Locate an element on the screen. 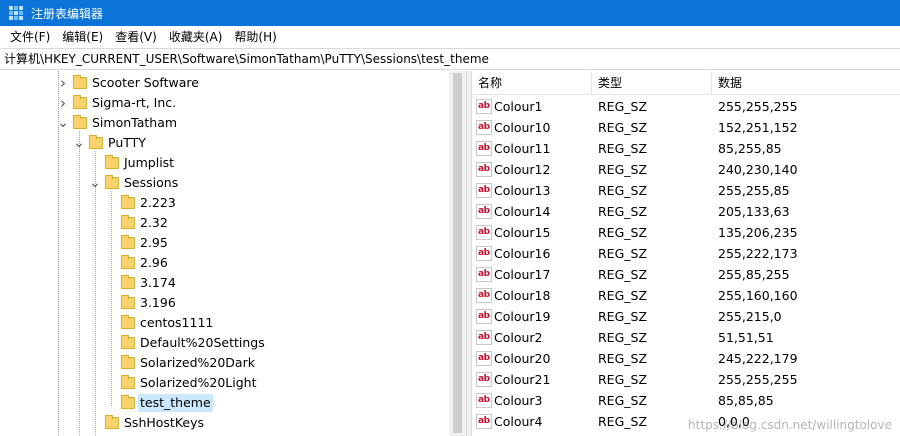  tree-node-label: Solarized%20Dark is located at coordinates (197, 362).